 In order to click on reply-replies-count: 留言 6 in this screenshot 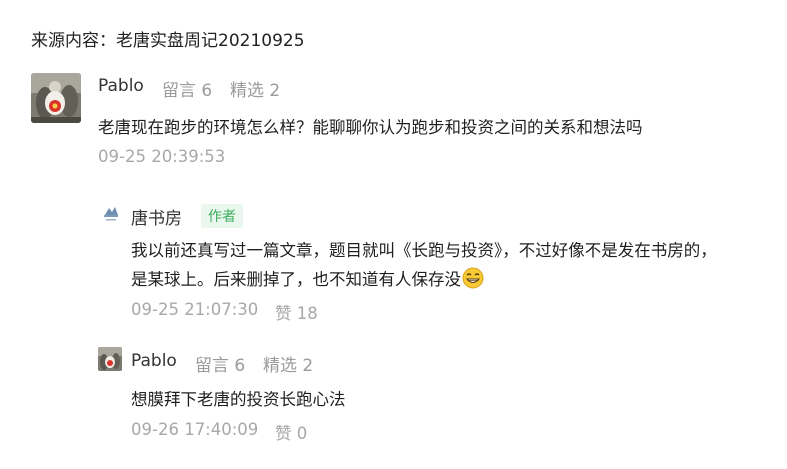, I will do `click(220, 366)`.